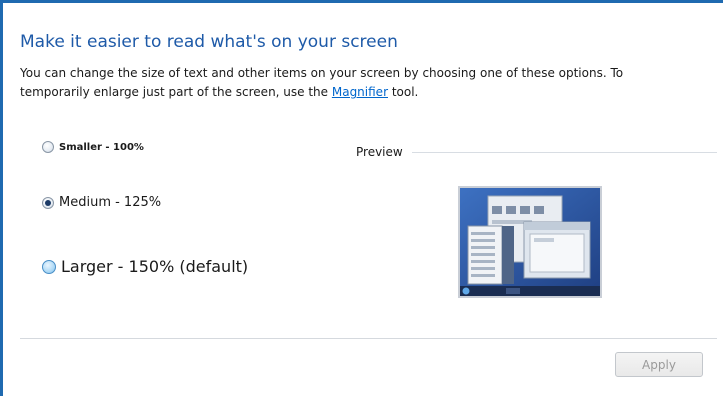  Describe the element at coordinates (155, 266) in the screenshot. I see `option-larger-label: Larger - 150% (default)` at that location.